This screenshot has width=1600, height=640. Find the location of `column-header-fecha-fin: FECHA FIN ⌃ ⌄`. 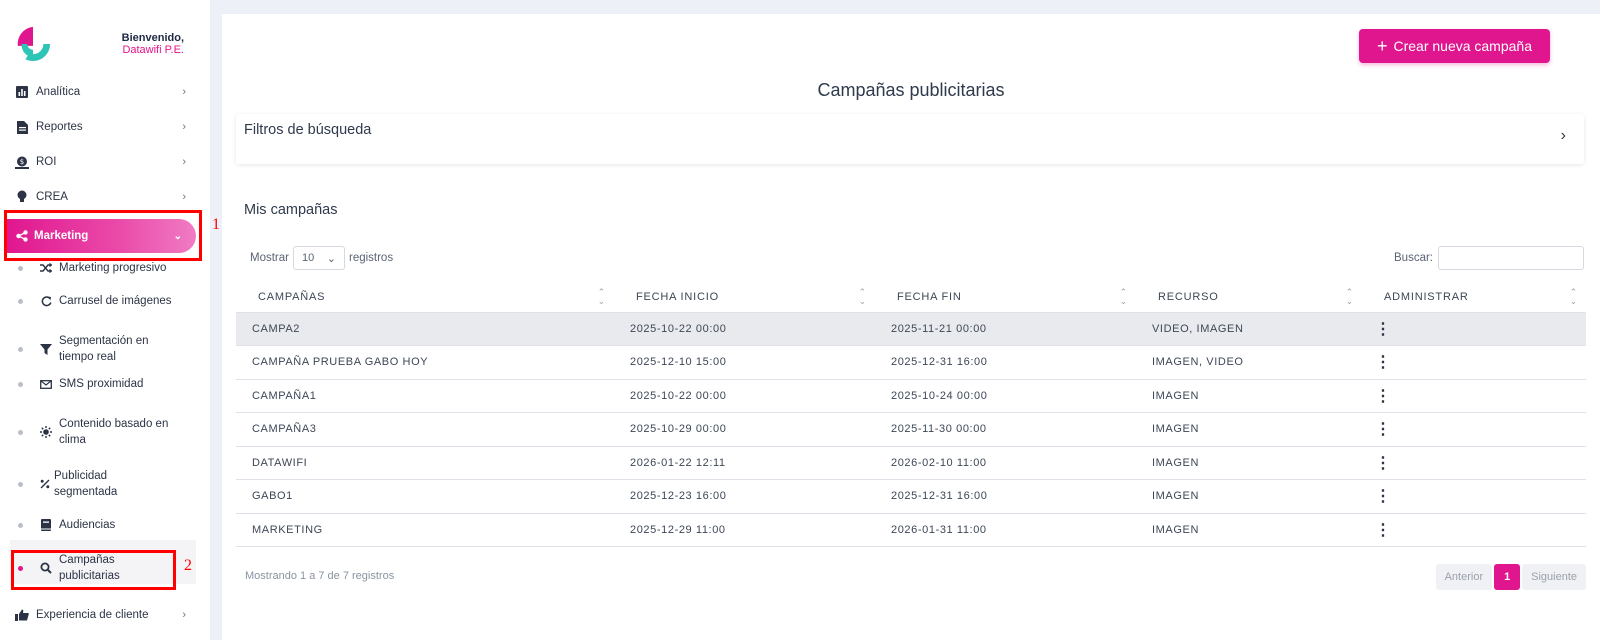

column-header-fecha-fin: FECHA FIN ⌃ ⌄ is located at coordinates (1005, 297).